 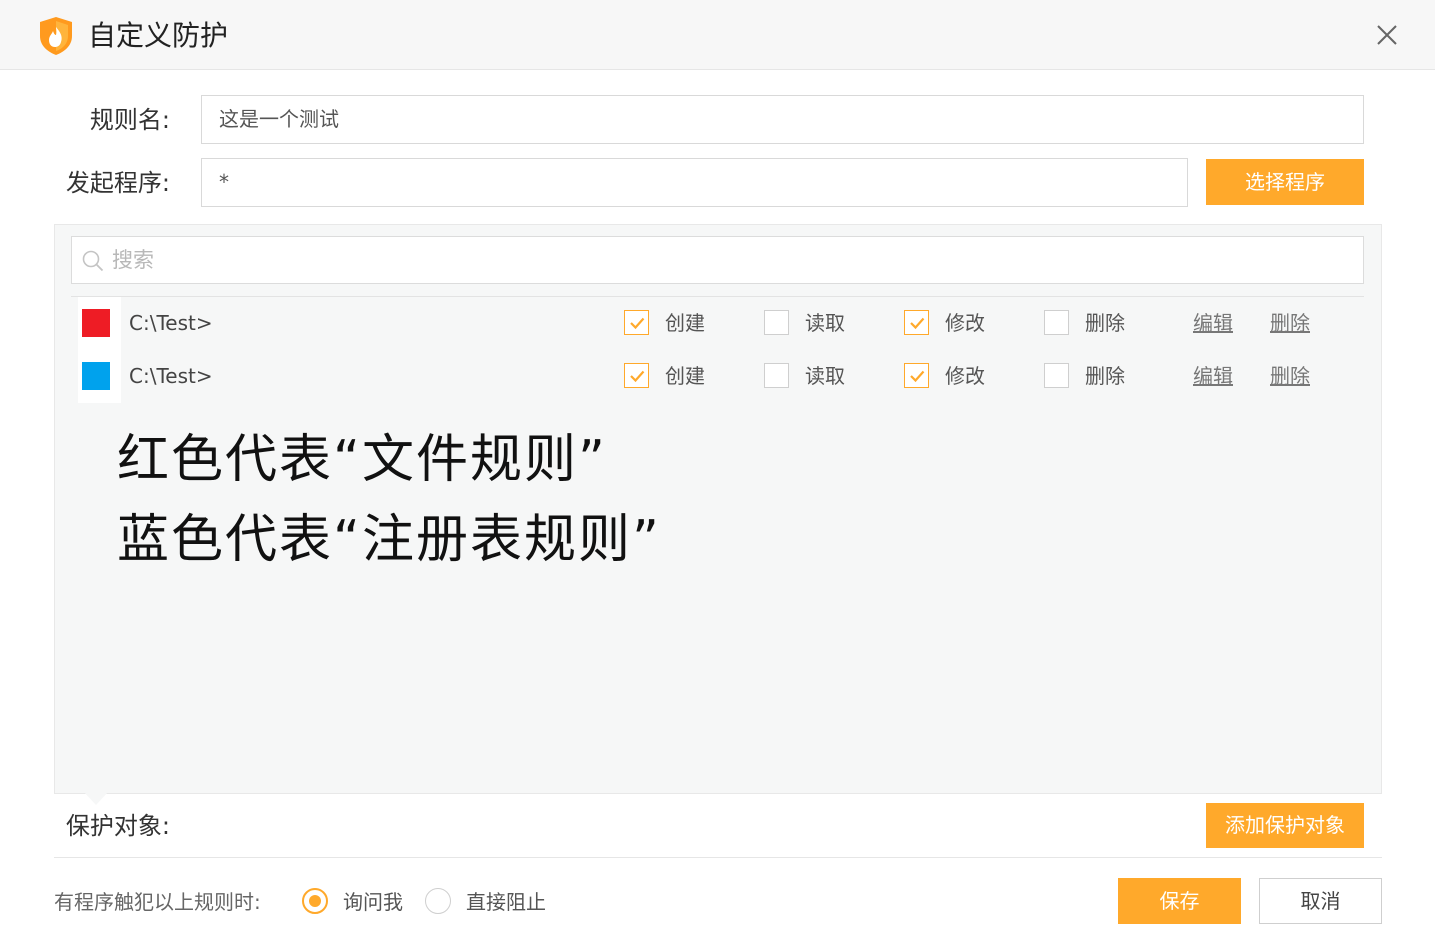 I want to click on search-box: 搜索, so click(x=717, y=260).